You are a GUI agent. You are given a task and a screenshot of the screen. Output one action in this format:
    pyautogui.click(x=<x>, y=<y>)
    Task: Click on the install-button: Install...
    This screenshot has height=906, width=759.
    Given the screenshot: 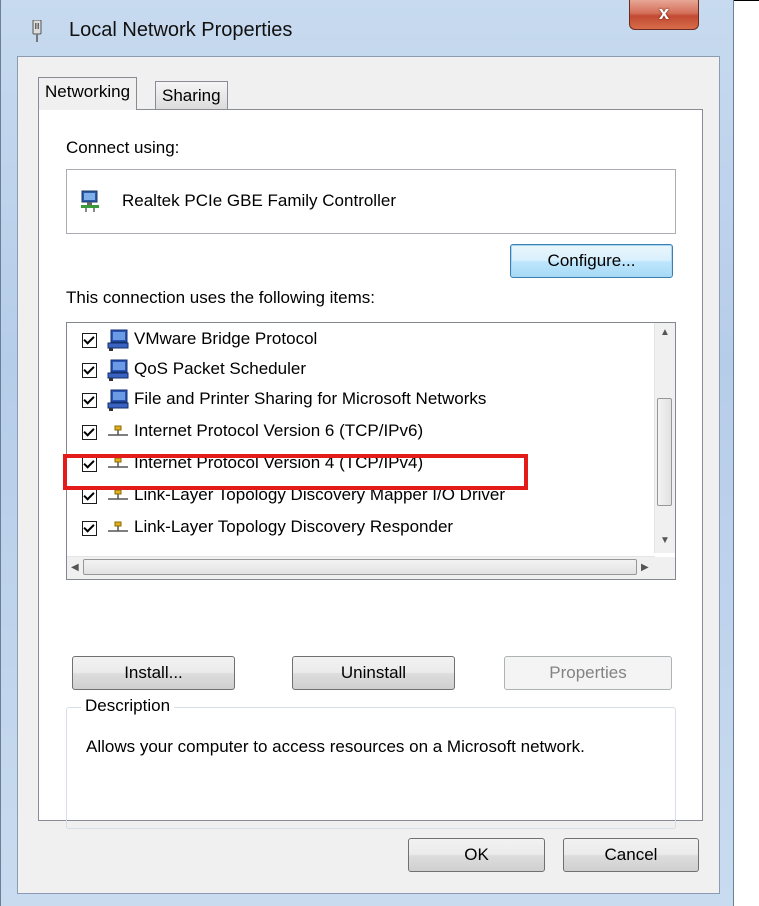 What is the action you would take?
    pyautogui.click(x=153, y=673)
    